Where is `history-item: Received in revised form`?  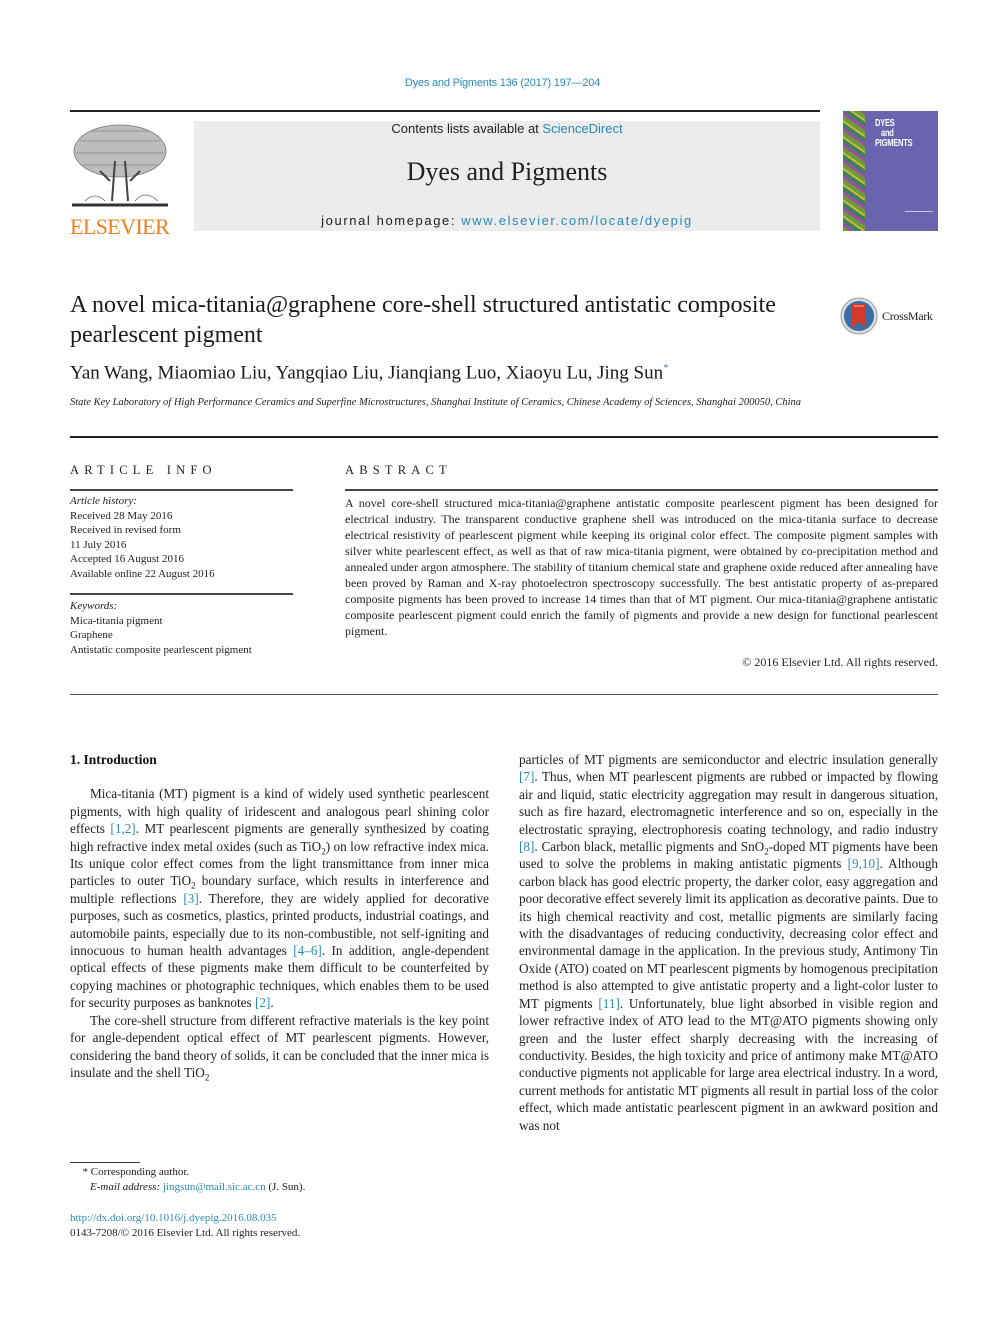 history-item: Received in revised form is located at coordinates (125, 530).